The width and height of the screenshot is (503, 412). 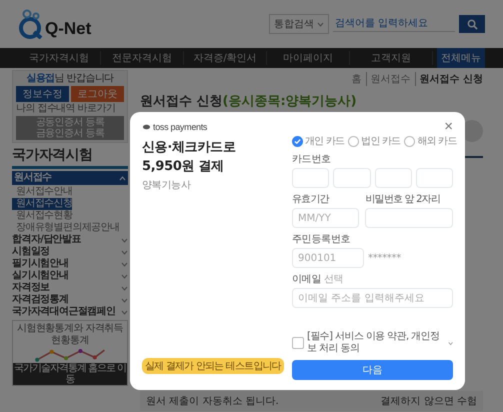 What do you see at coordinates (31, 24) in the screenshot?
I see `logo-icon` at bounding box center [31, 24].